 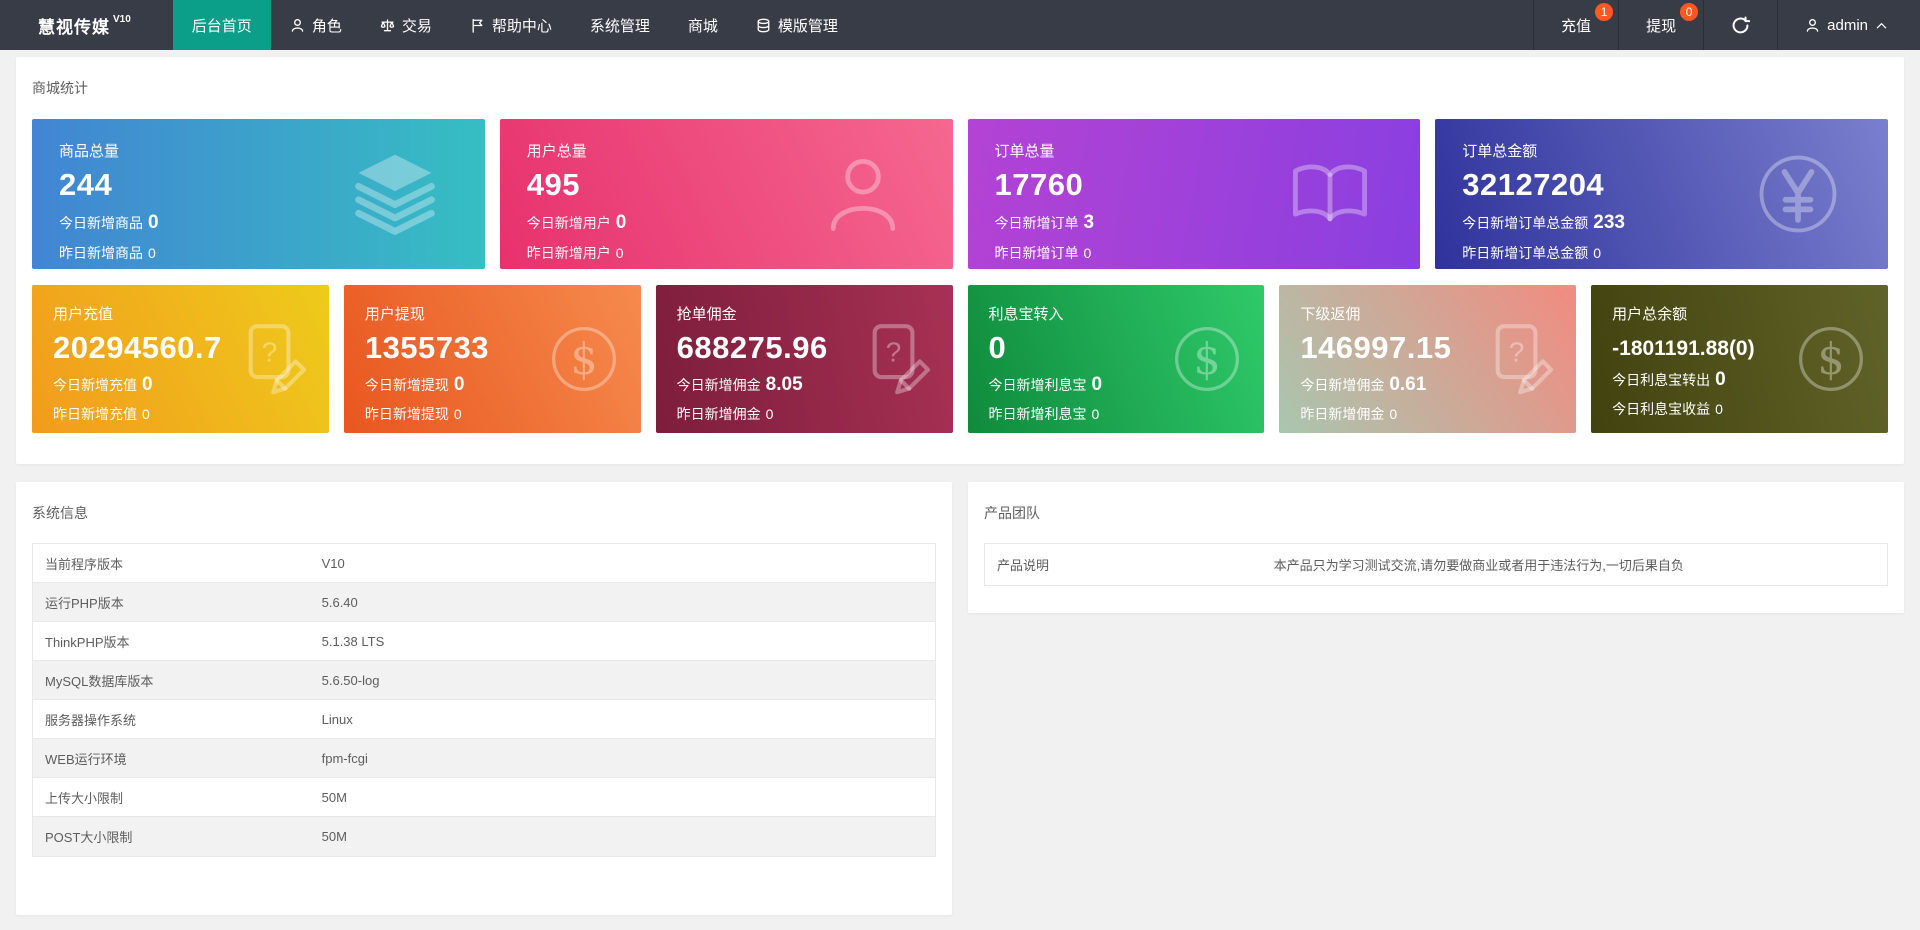 I want to click on nav-item-dashboard: 后台首页, so click(x=221, y=25).